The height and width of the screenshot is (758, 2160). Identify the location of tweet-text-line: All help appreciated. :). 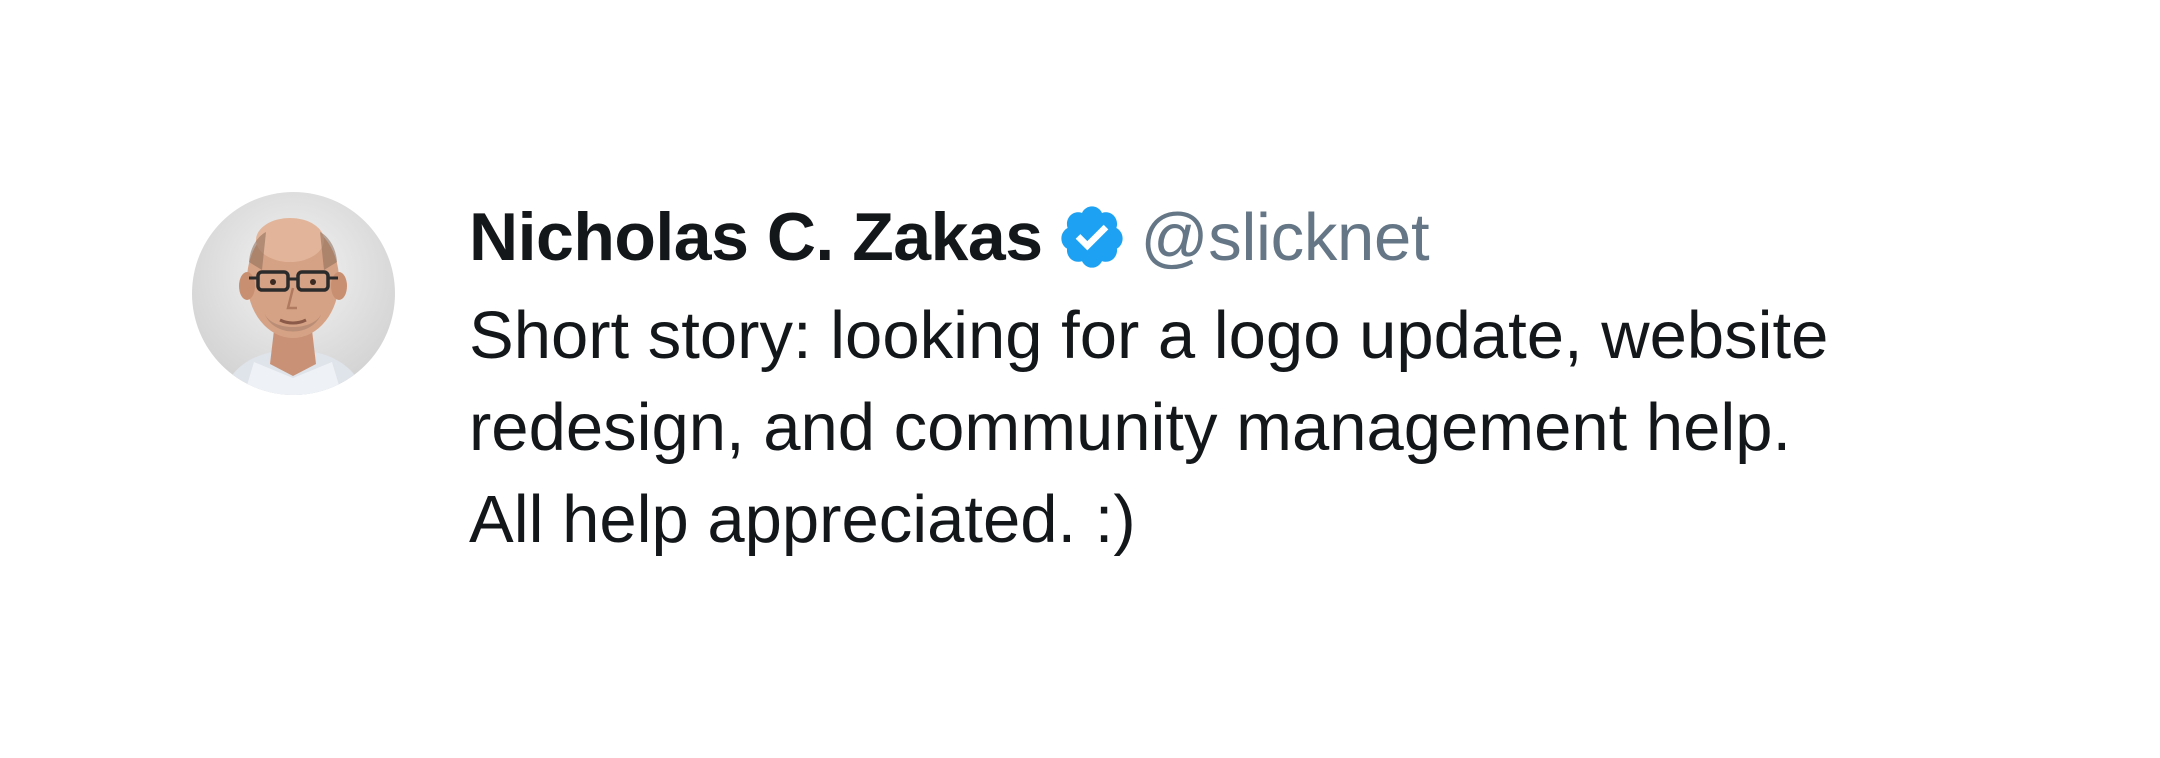
(802, 519).